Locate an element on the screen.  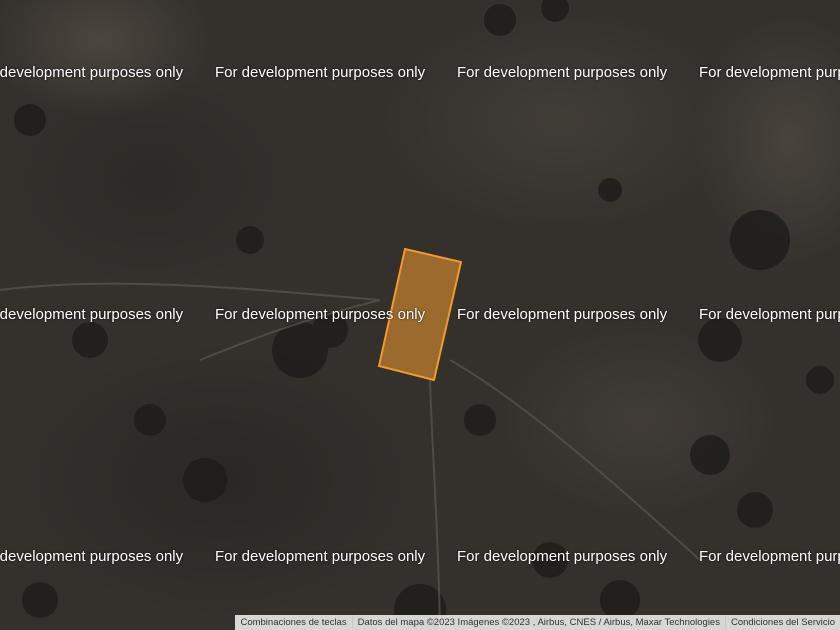
terms-of-service-link: Condiciones del Servicio is located at coordinates (782, 622).